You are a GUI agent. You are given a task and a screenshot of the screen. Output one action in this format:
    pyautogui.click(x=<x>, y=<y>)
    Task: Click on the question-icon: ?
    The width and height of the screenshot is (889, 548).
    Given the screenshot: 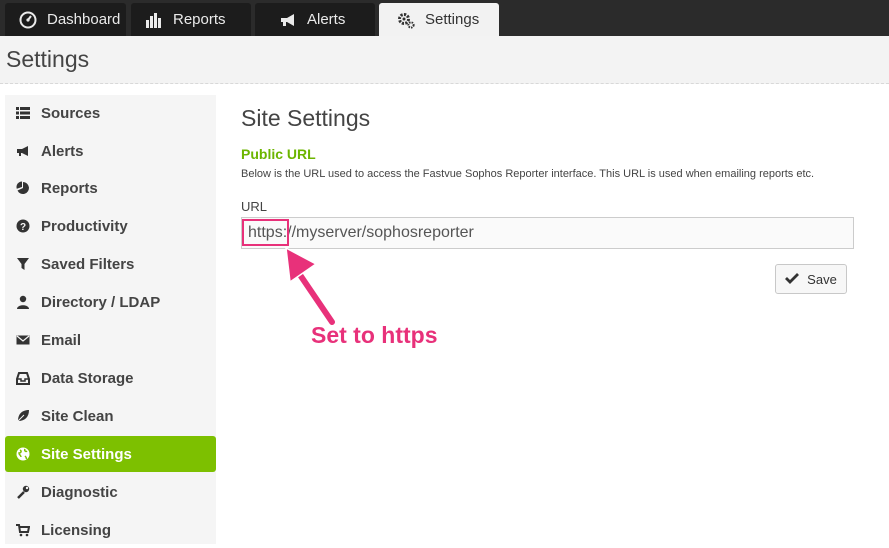 What is the action you would take?
    pyautogui.click(x=23, y=226)
    